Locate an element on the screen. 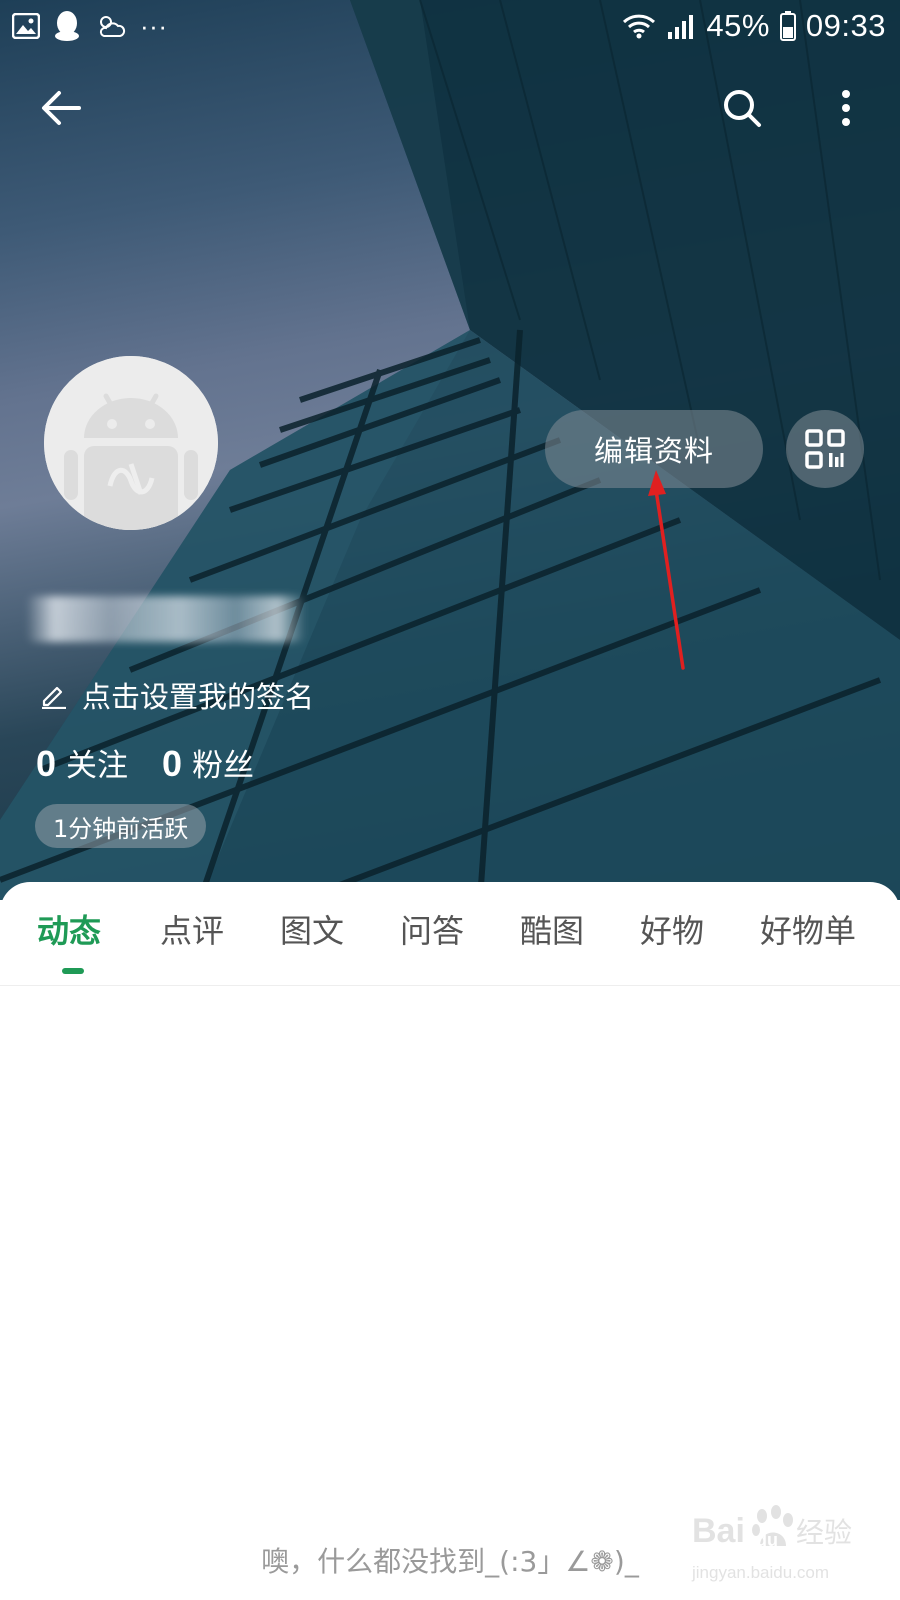 This screenshot has height=1600, width=900. more-options-button is located at coordinates (846, 108).